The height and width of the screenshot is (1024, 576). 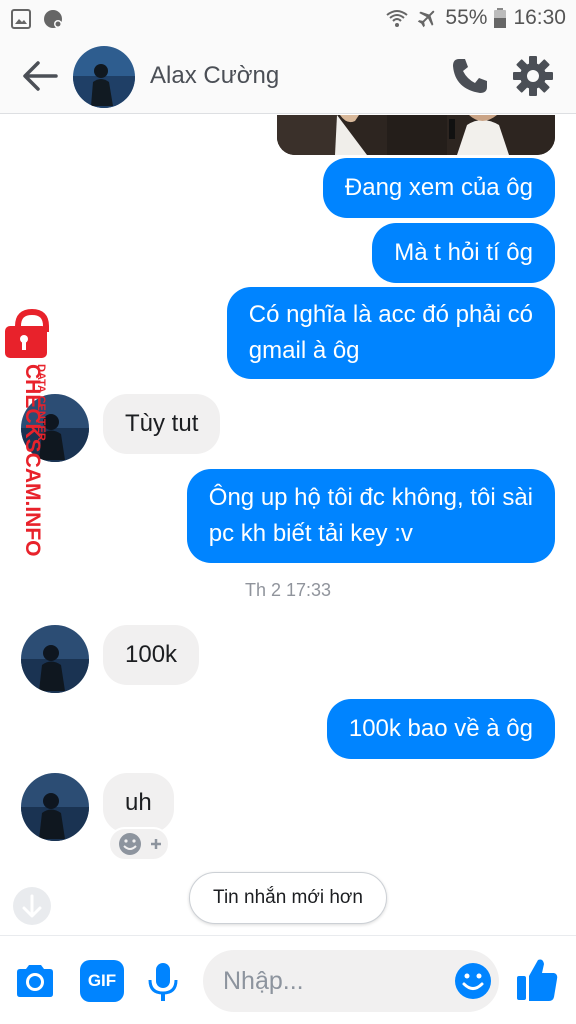 What do you see at coordinates (288, 76) in the screenshot?
I see `conversation-header: Alax Cường` at bounding box center [288, 76].